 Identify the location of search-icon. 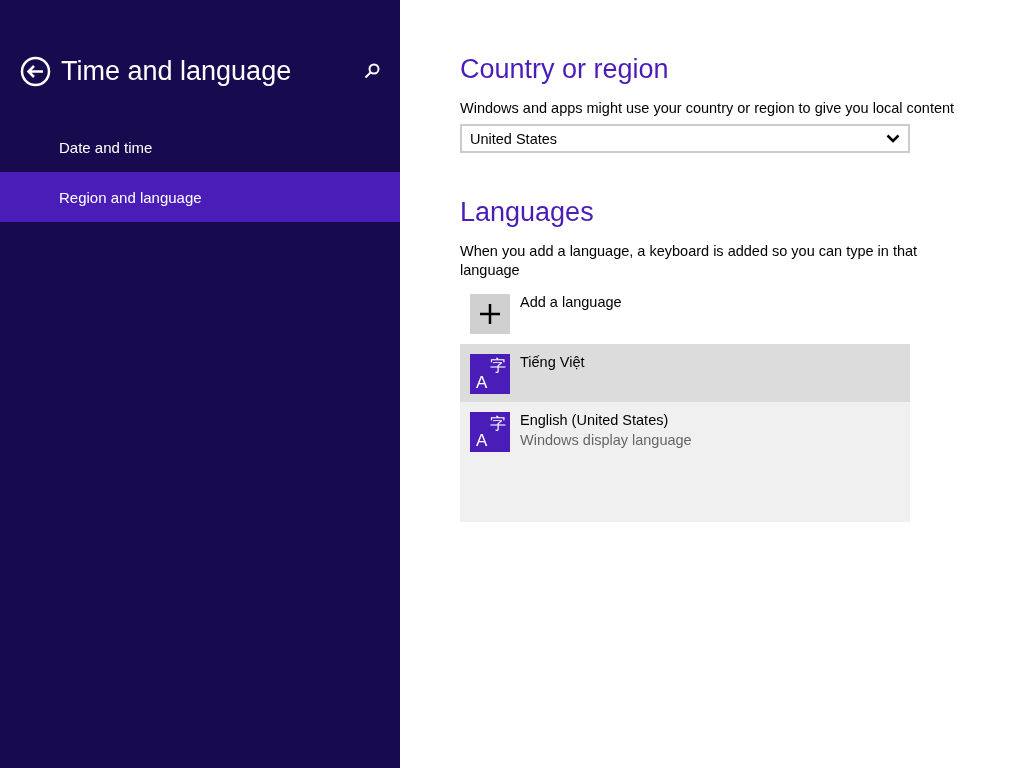
(372, 71).